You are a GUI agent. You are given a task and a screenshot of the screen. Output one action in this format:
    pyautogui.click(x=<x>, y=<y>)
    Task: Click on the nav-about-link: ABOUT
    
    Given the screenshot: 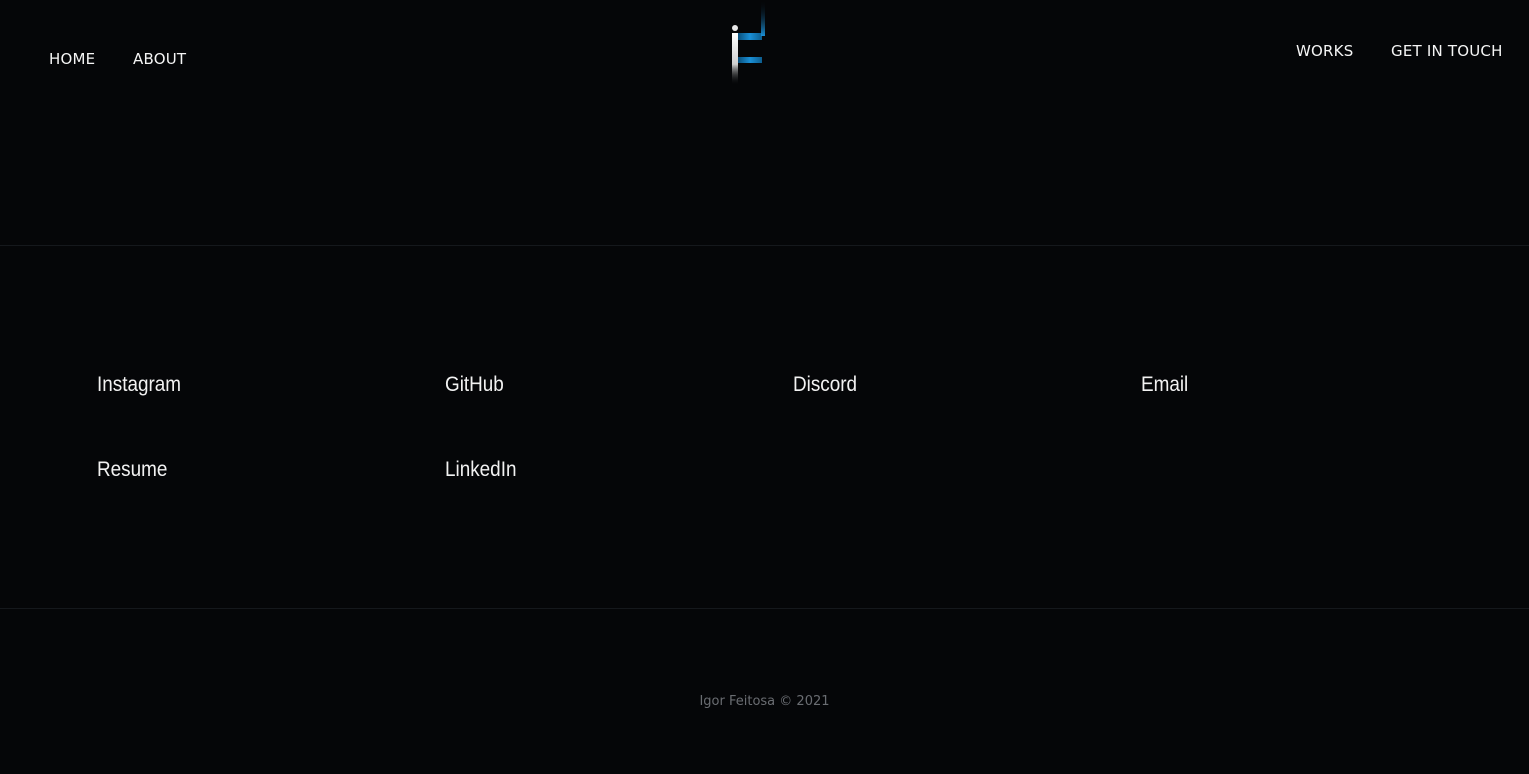 What is the action you would take?
    pyautogui.click(x=159, y=59)
    